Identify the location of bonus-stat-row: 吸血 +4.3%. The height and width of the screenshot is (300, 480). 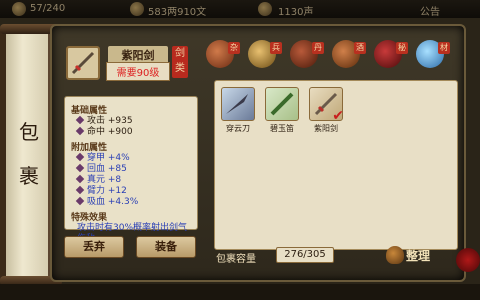
(131, 202).